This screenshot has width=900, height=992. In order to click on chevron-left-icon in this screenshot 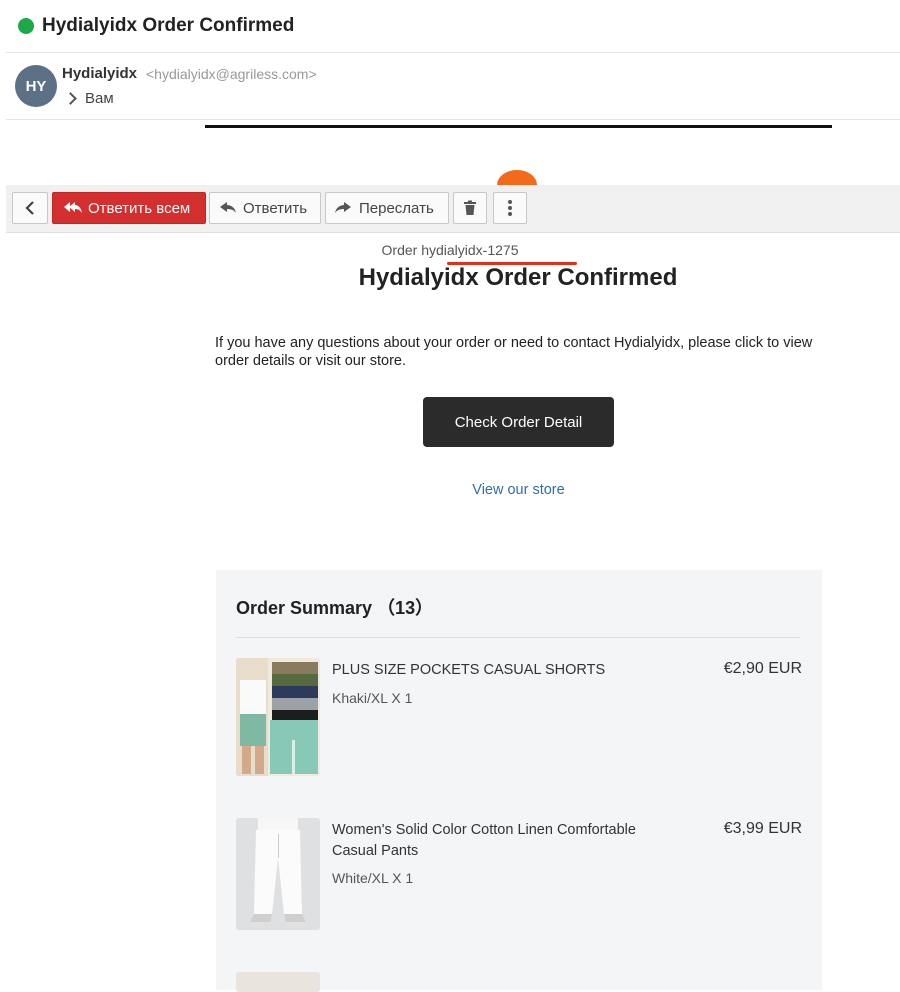, I will do `click(29, 208)`.